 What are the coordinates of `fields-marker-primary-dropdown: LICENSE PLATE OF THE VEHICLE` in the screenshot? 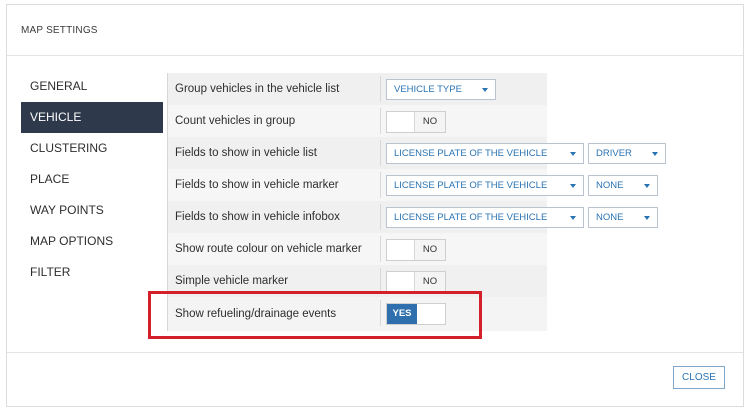 It's located at (485, 185).